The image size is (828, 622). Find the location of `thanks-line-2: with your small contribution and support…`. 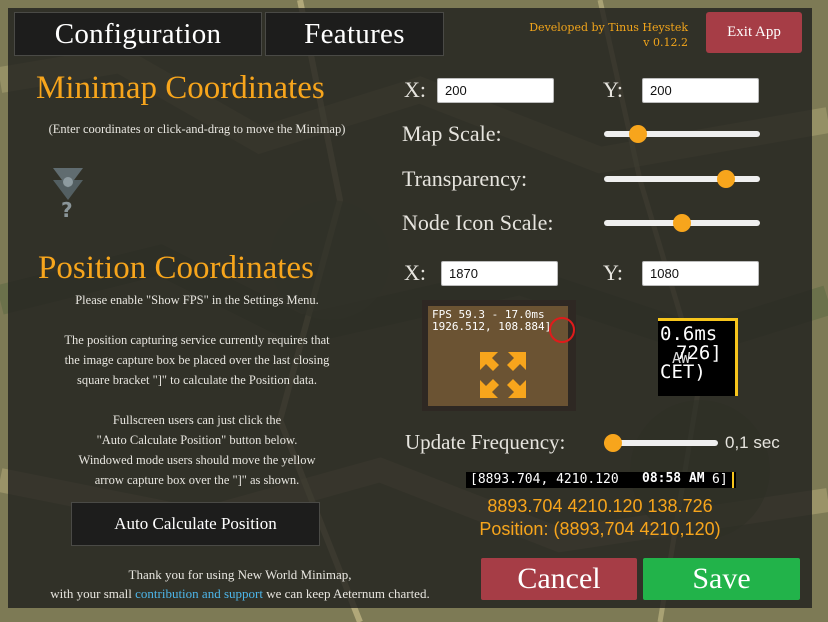

thanks-line-2: with your small contribution and support… is located at coordinates (240, 593).